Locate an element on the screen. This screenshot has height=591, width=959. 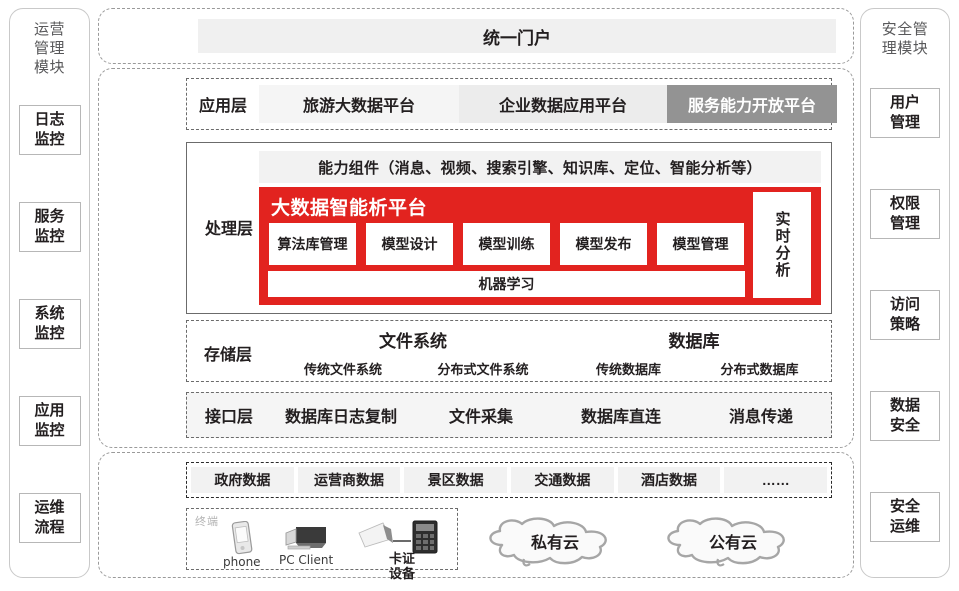
interface-item-file-collection: 文件采集 is located at coordinates (481, 415).